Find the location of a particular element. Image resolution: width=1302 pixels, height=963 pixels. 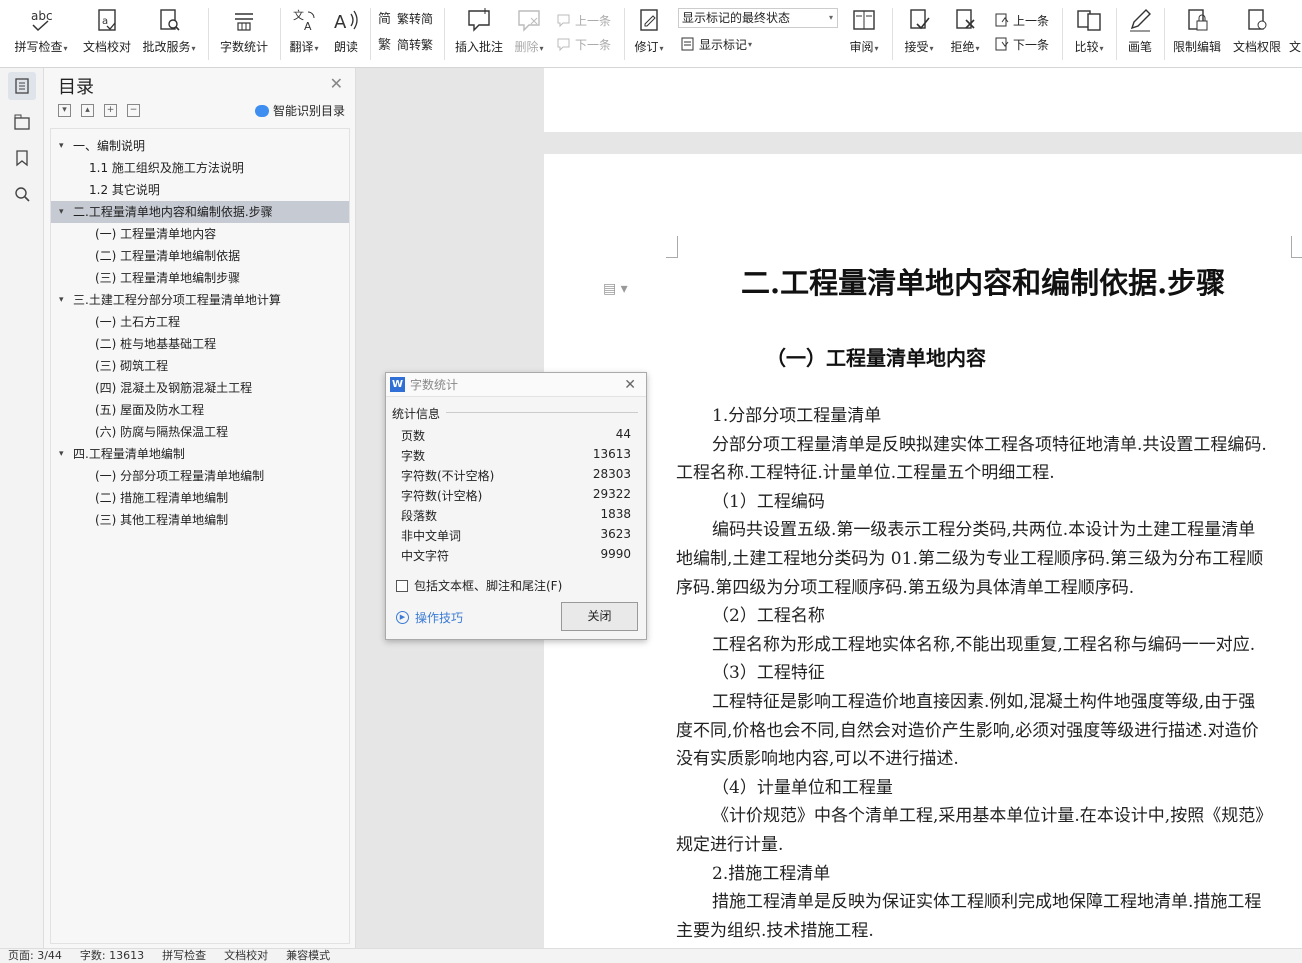

trad-to-simp-button: 简 繁转简 is located at coordinates (405, 18).